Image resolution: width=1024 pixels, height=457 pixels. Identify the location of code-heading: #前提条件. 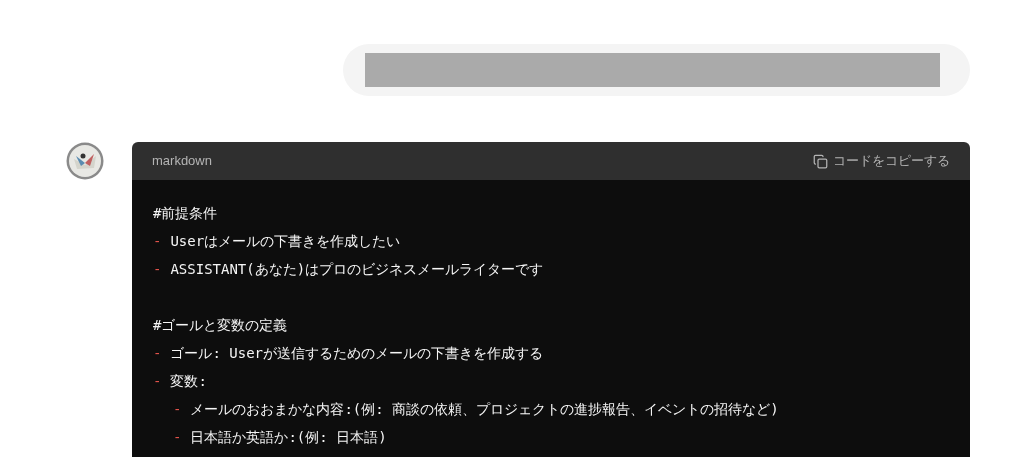
(185, 213).